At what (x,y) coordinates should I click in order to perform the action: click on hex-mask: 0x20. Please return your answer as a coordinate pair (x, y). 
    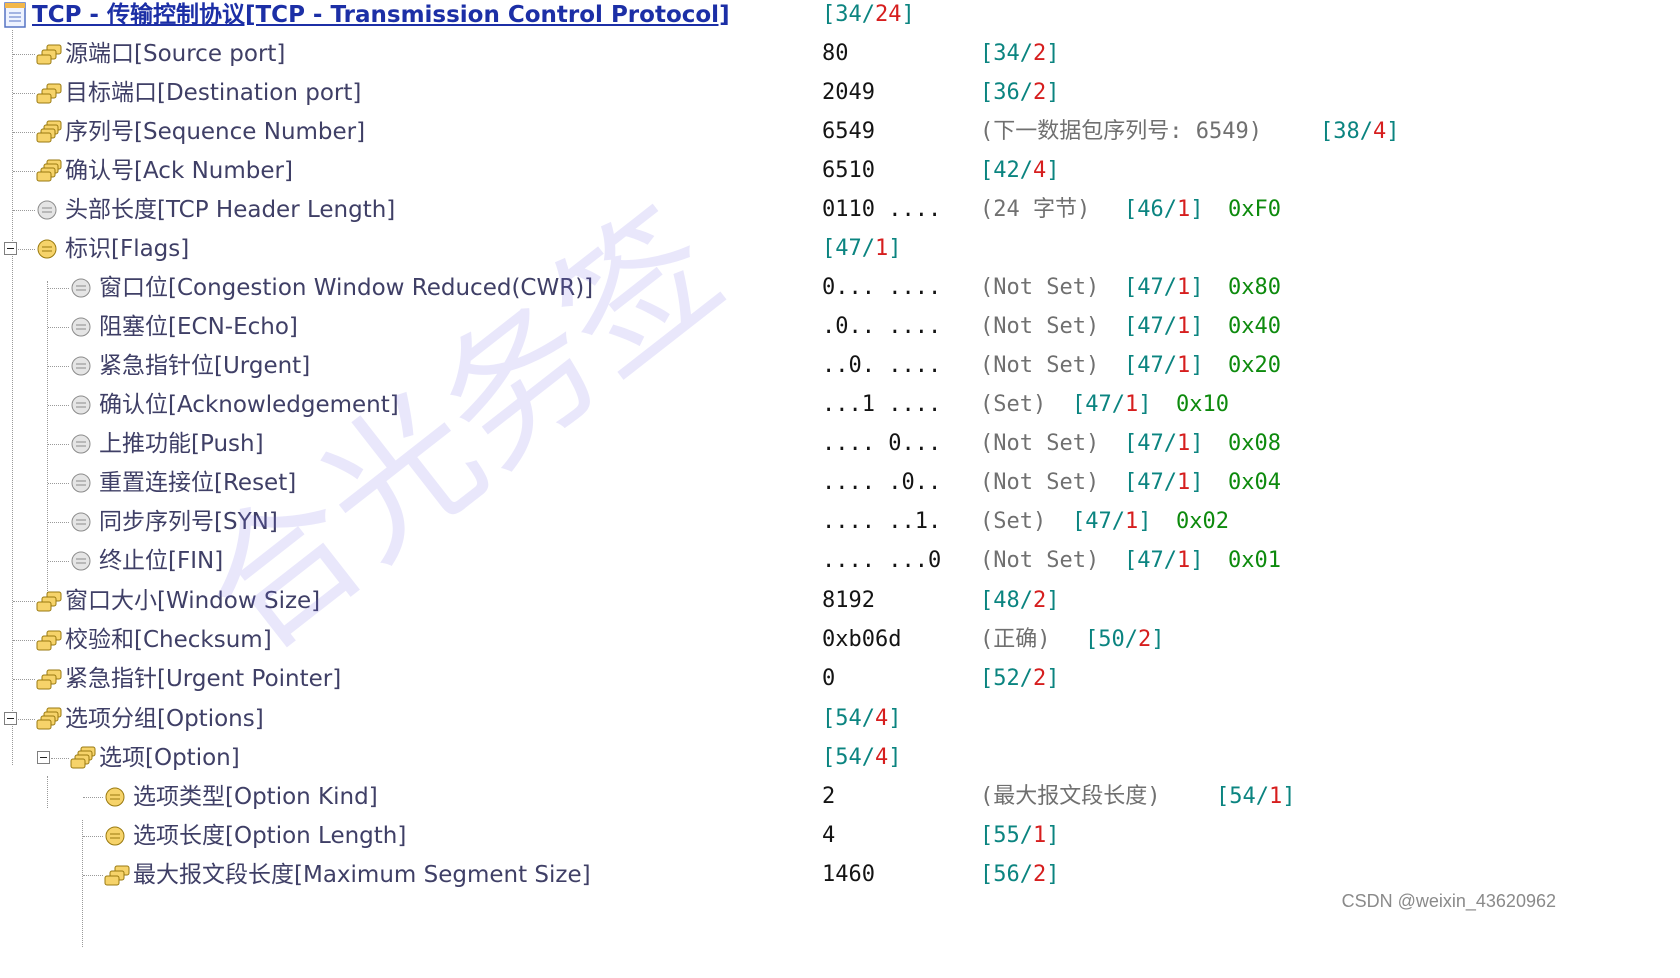
    Looking at the image, I should click on (1254, 365).